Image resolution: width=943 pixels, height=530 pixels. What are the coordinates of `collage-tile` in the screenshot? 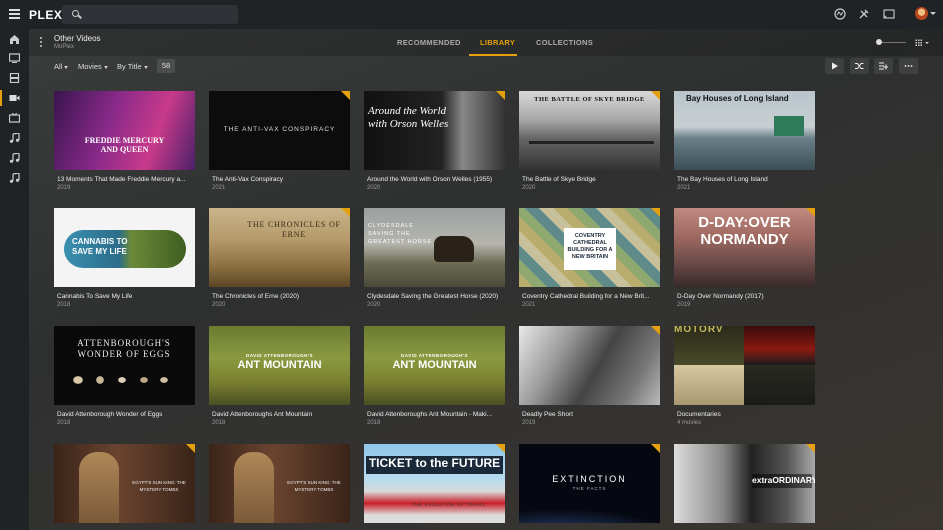 It's located at (779, 385).